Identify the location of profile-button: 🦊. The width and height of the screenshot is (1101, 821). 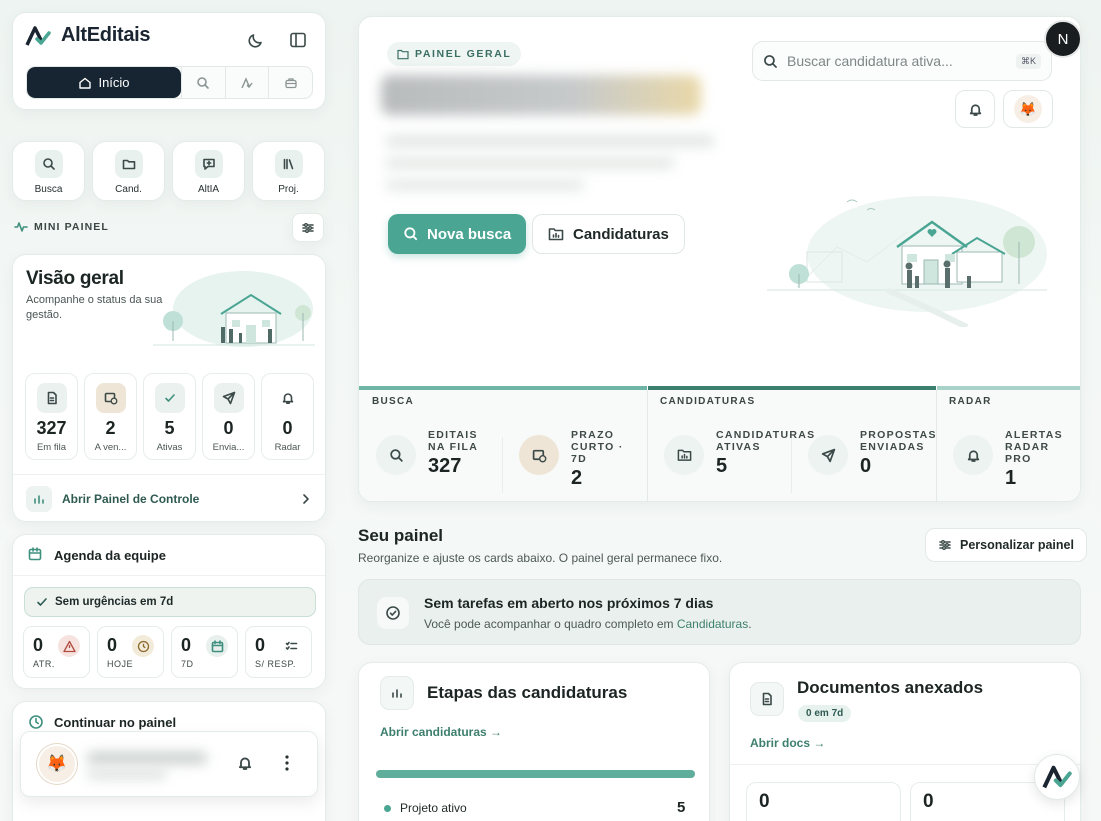
(1028, 109).